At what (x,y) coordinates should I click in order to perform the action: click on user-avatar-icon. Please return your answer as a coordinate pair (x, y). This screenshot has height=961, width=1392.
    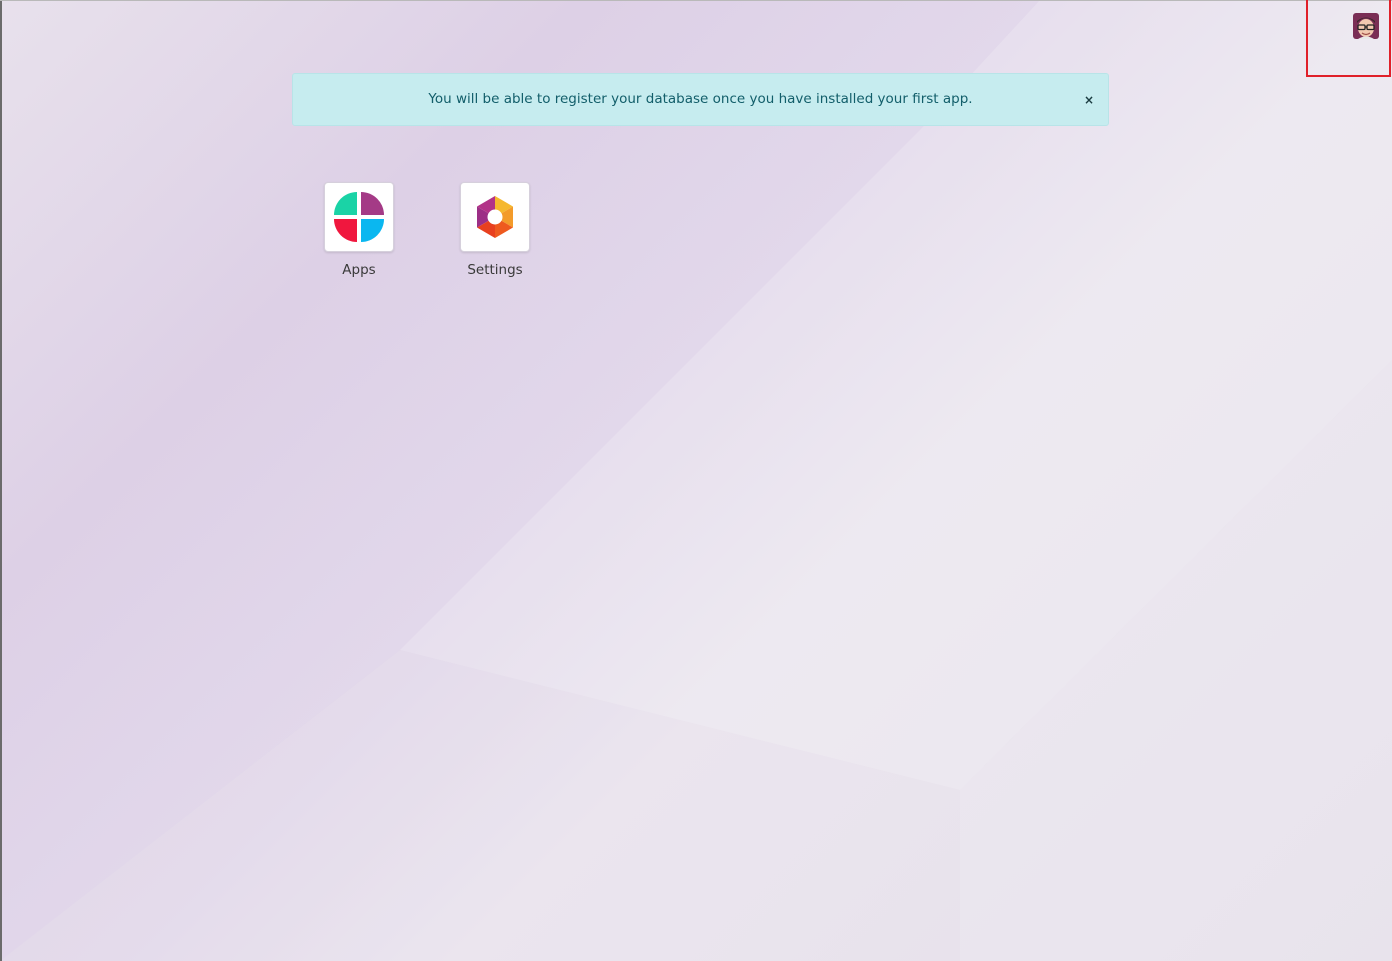
    Looking at the image, I should click on (1366, 26).